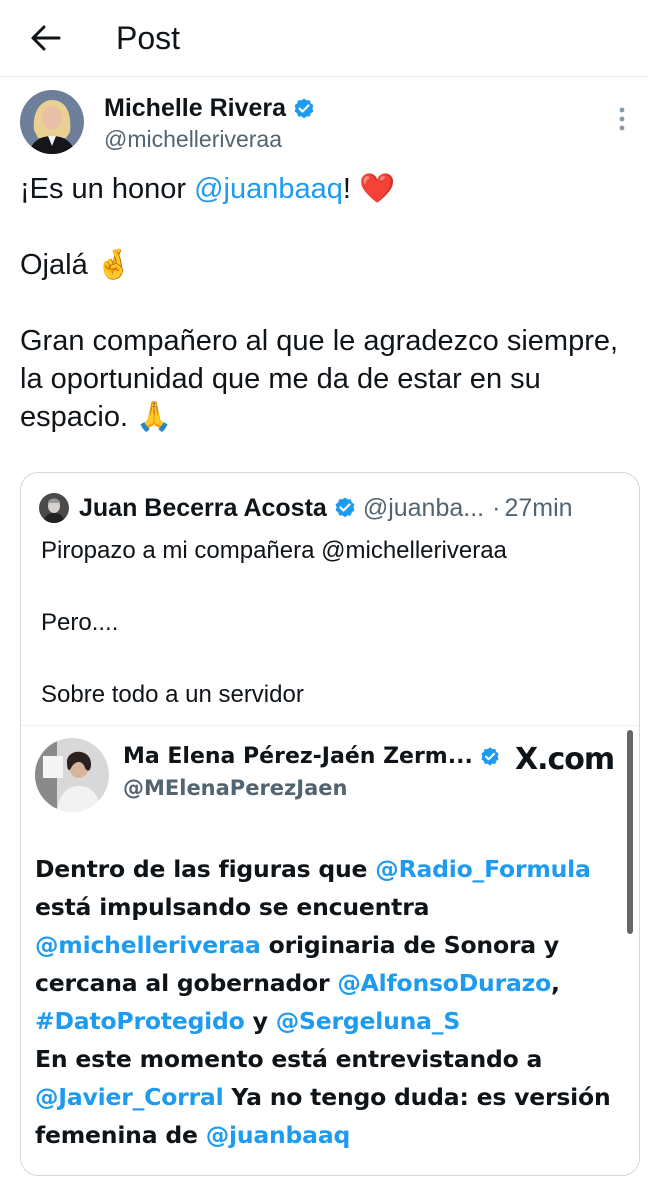 Image resolution: width=648 pixels, height=1200 pixels. I want to click on post-line-2: Ojalá 🤞, so click(324, 265).